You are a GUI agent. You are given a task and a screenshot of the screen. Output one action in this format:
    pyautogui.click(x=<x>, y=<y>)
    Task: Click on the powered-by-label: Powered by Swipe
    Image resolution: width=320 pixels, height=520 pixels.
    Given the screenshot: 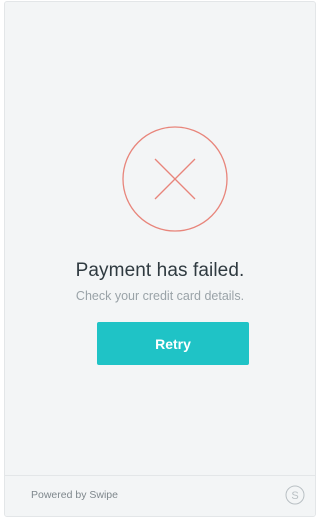 What is the action you would take?
    pyautogui.click(x=74, y=495)
    